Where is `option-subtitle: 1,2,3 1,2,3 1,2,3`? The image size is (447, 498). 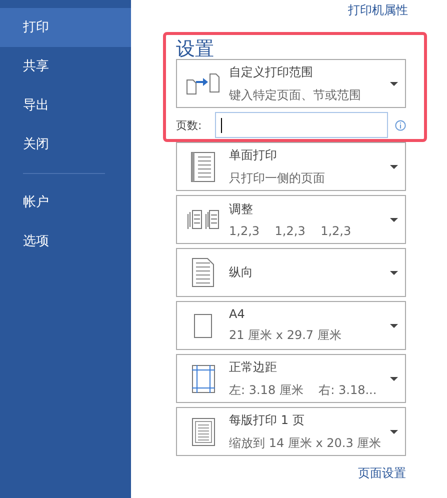 option-subtitle: 1,2,3 1,2,3 1,2,3 is located at coordinates (290, 231).